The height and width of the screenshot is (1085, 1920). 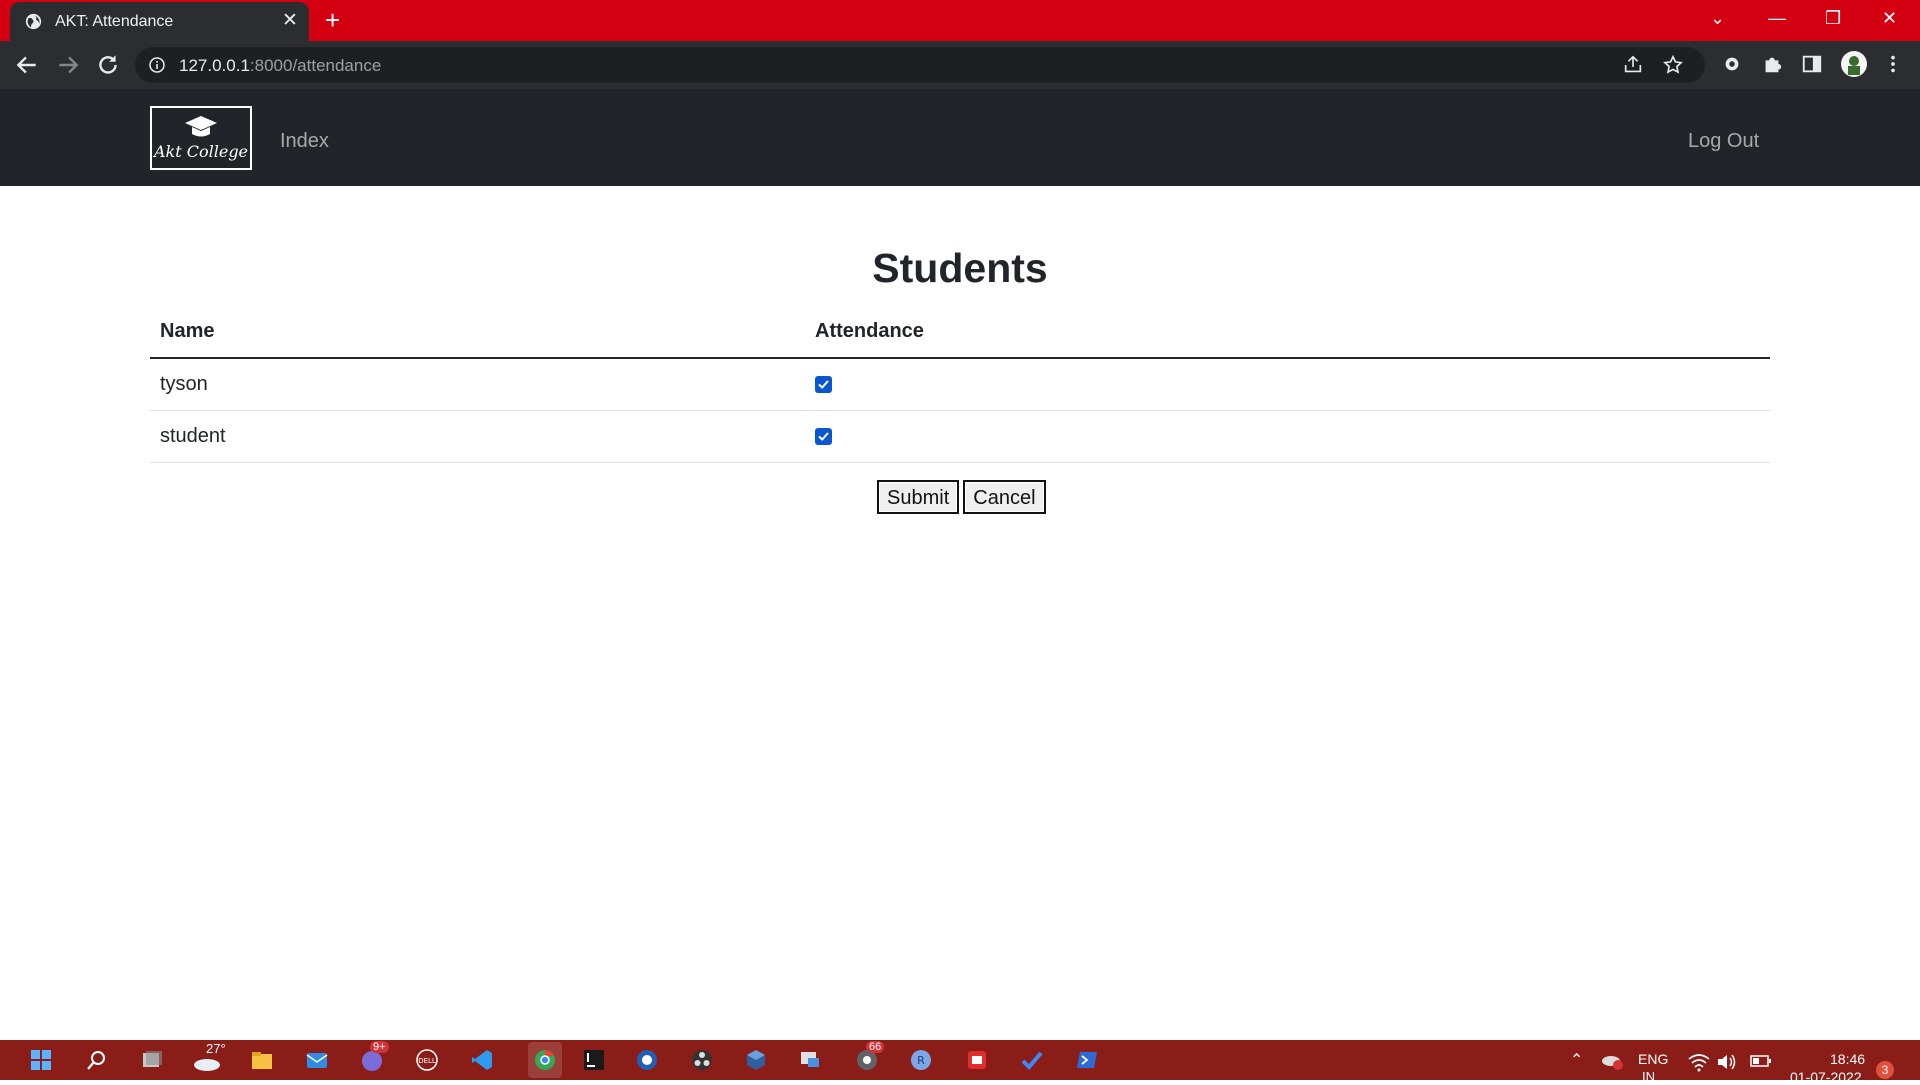 I want to click on side-panel-icon, so click(x=1812, y=64).